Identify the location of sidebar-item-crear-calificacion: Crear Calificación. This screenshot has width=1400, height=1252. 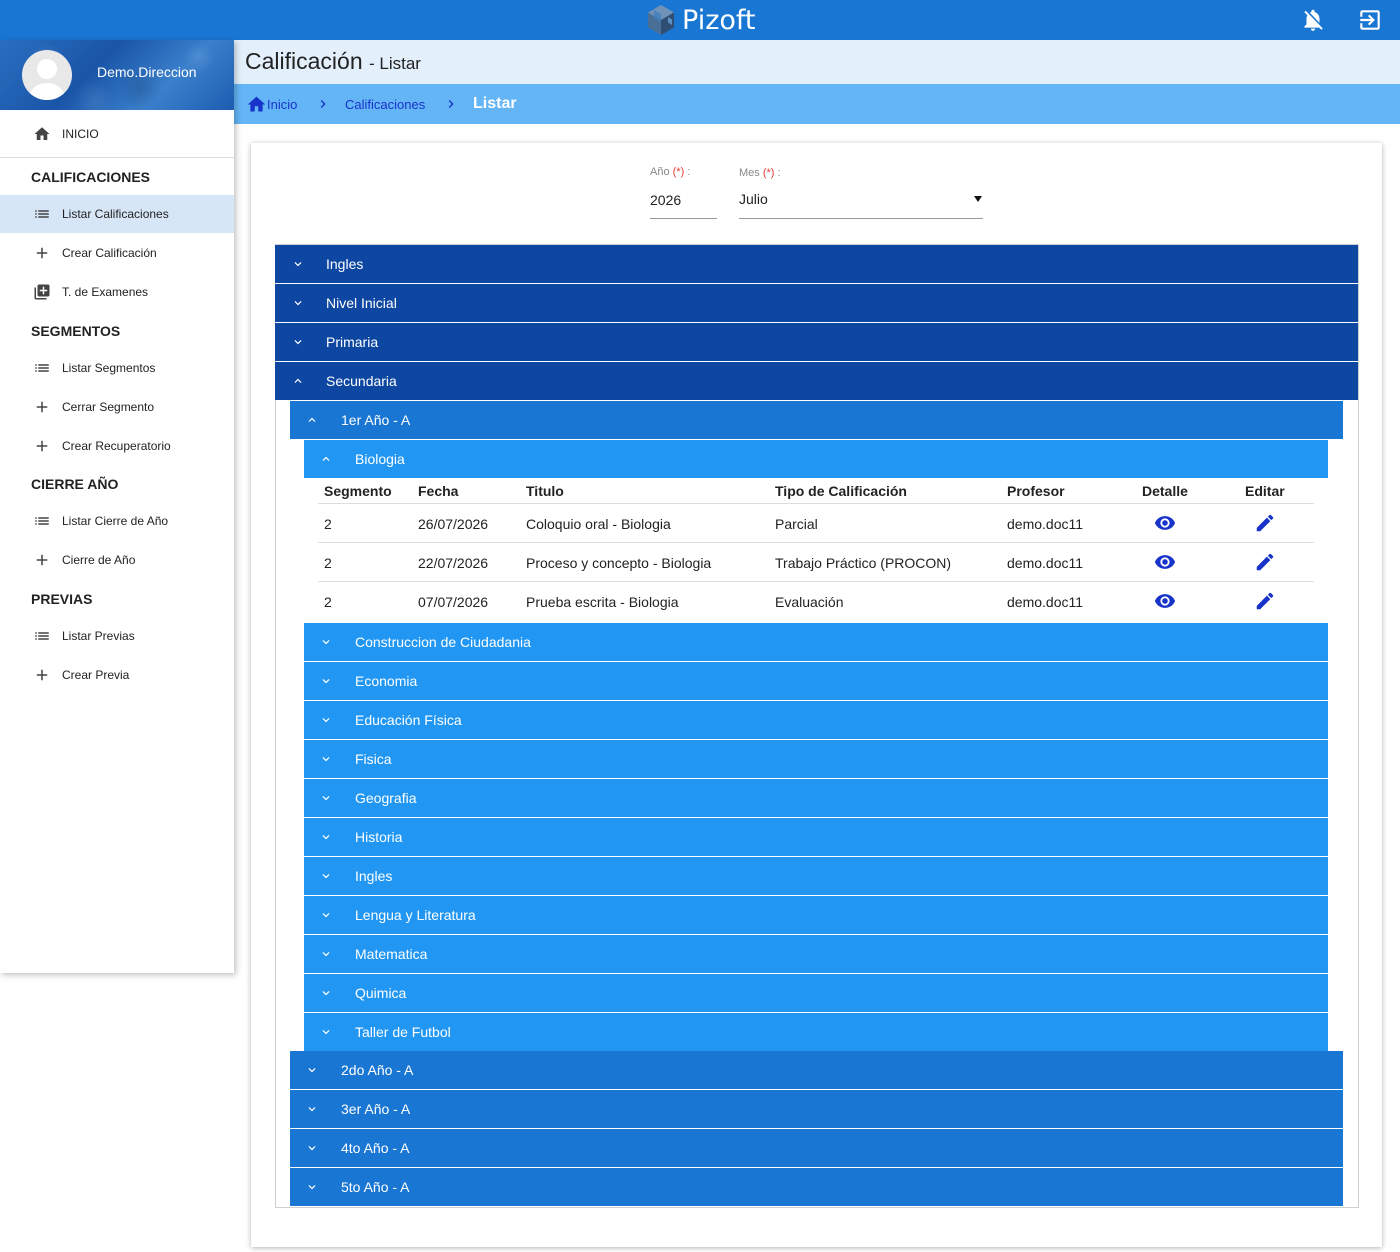
(117, 253).